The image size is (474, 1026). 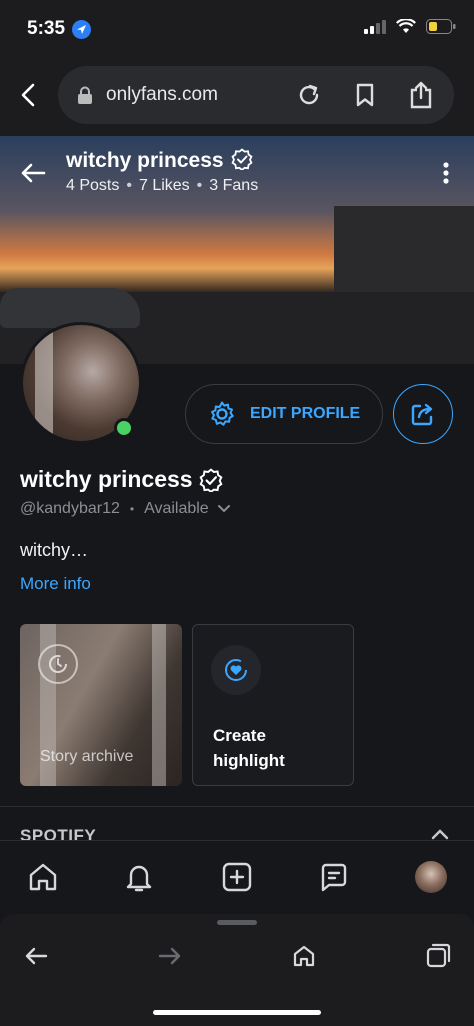 What do you see at coordinates (365, 95) in the screenshot?
I see `bookmark-icon` at bounding box center [365, 95].